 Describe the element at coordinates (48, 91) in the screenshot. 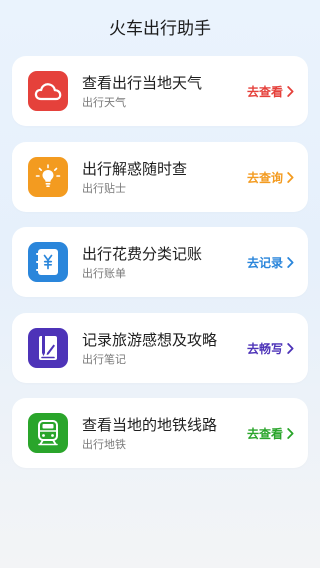

I see `cloud-icon` at that location.